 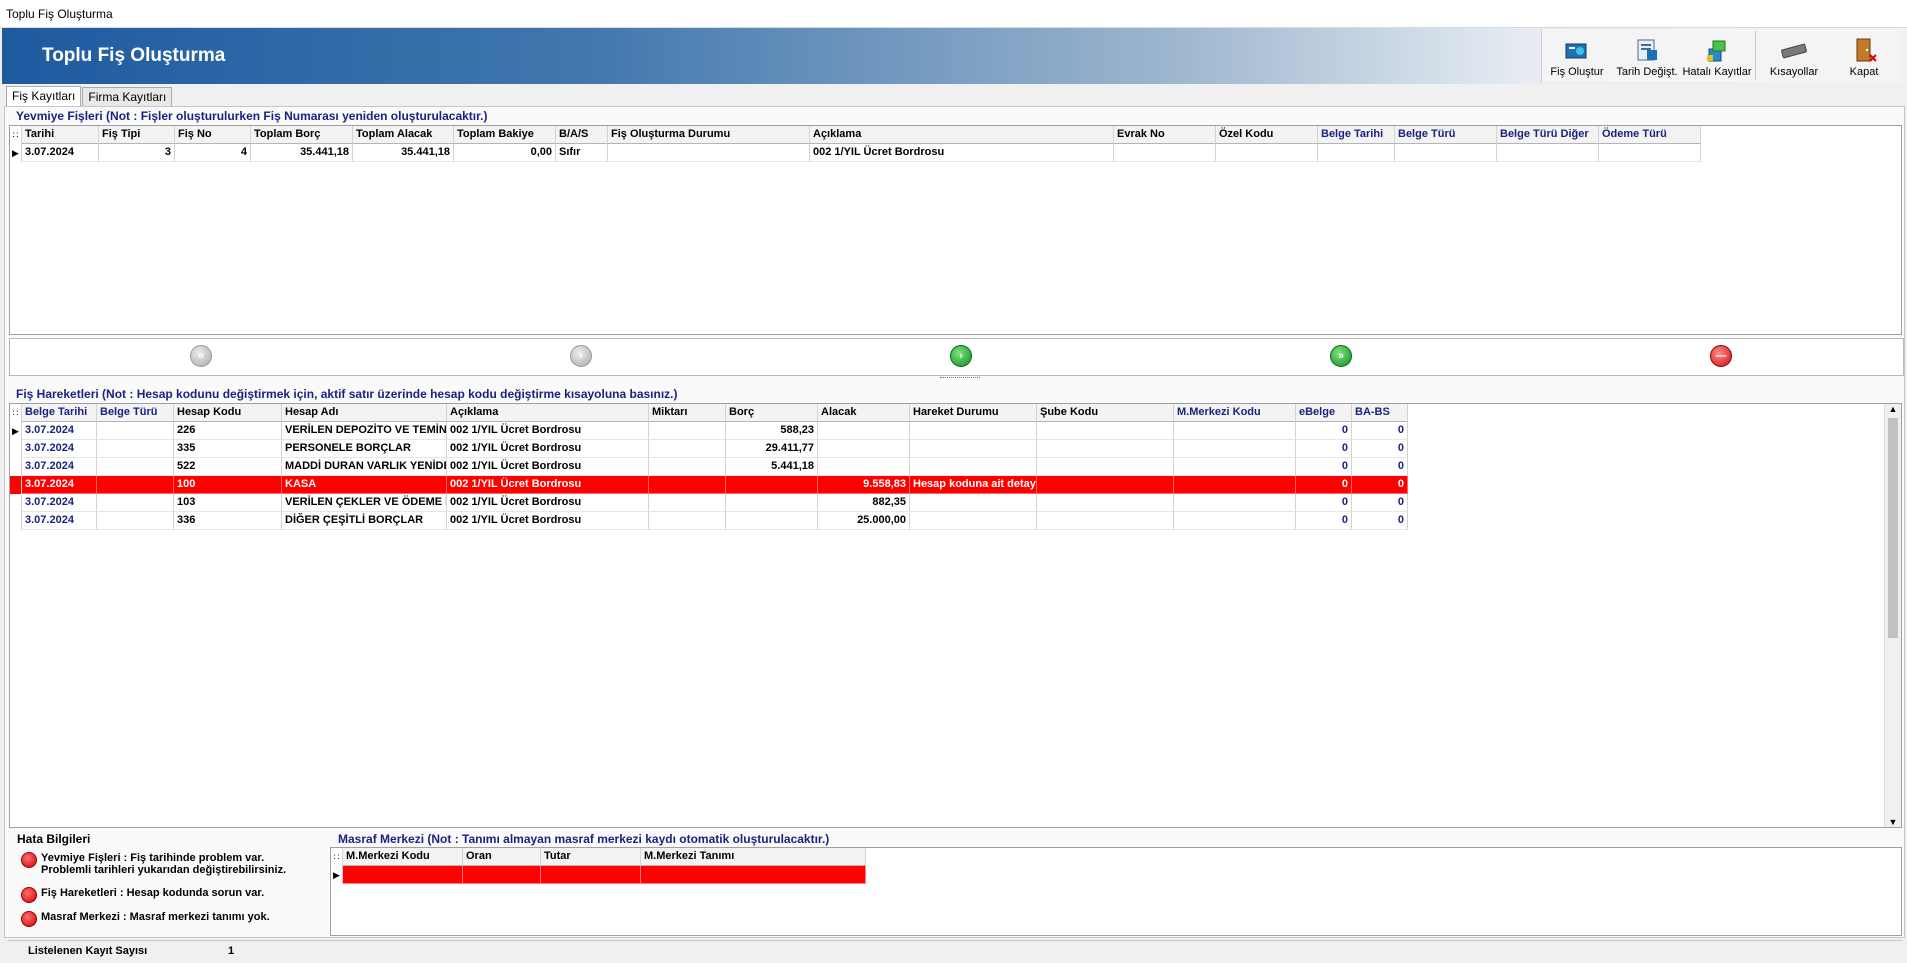 What do you see at coordinates (864, 413) in the screenshot?
I see `column-header: Alacak` at bounding box center [864, 413].